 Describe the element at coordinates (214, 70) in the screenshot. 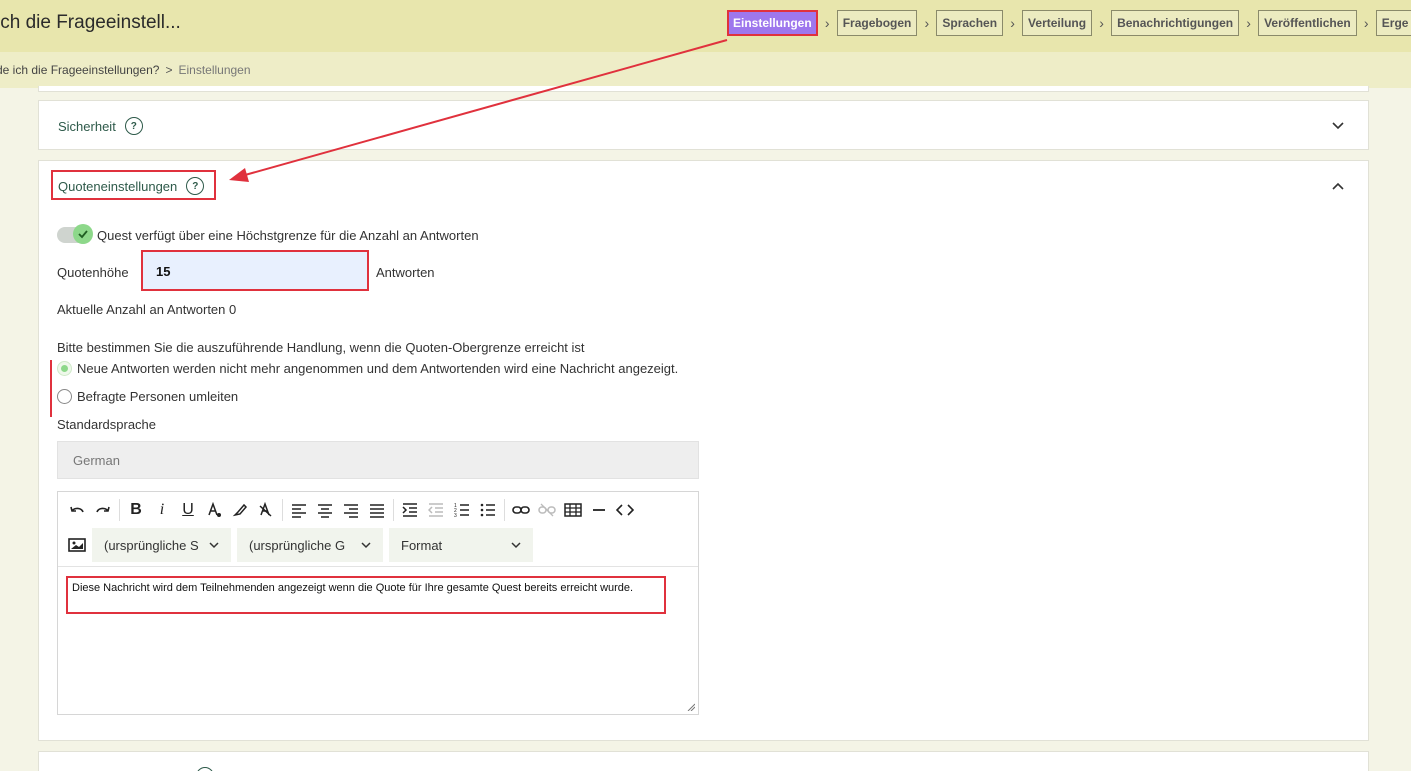

I see `breadcrumb-current: Einstellungen` at that location.